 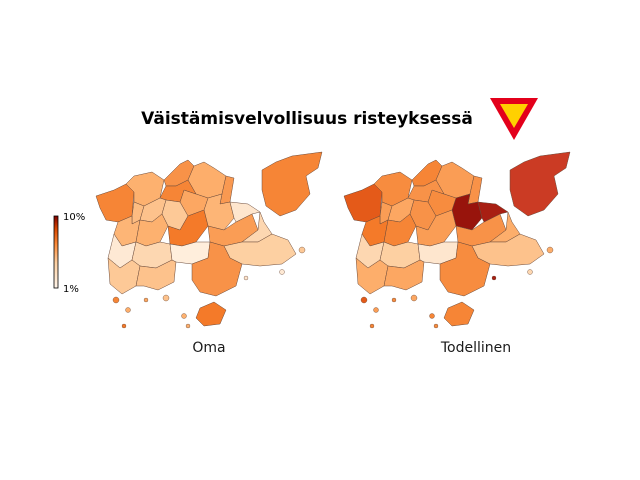 I want to click on colorbar-gradient, so click(x=56, y=252).